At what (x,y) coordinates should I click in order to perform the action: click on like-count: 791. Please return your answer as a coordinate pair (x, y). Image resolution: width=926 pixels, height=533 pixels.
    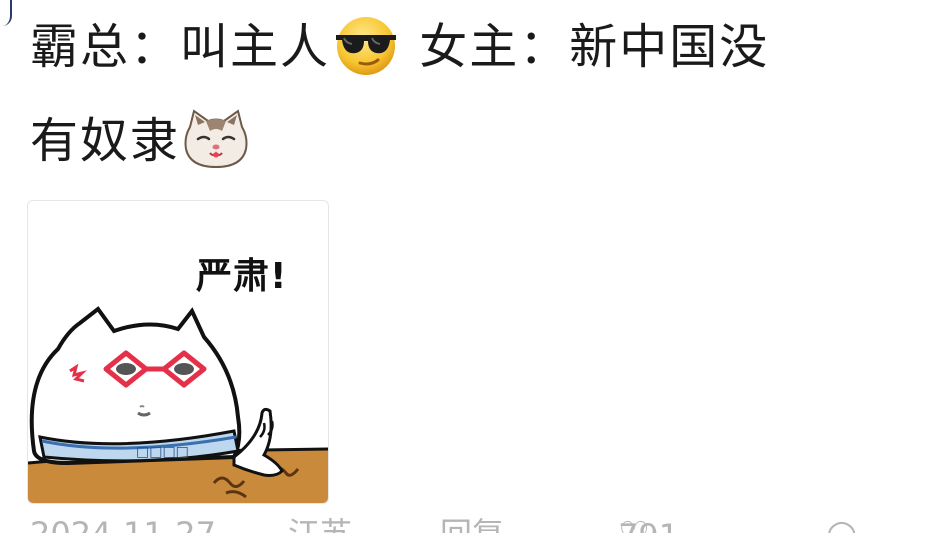
    Looking at the image, I should click on (648, 524).